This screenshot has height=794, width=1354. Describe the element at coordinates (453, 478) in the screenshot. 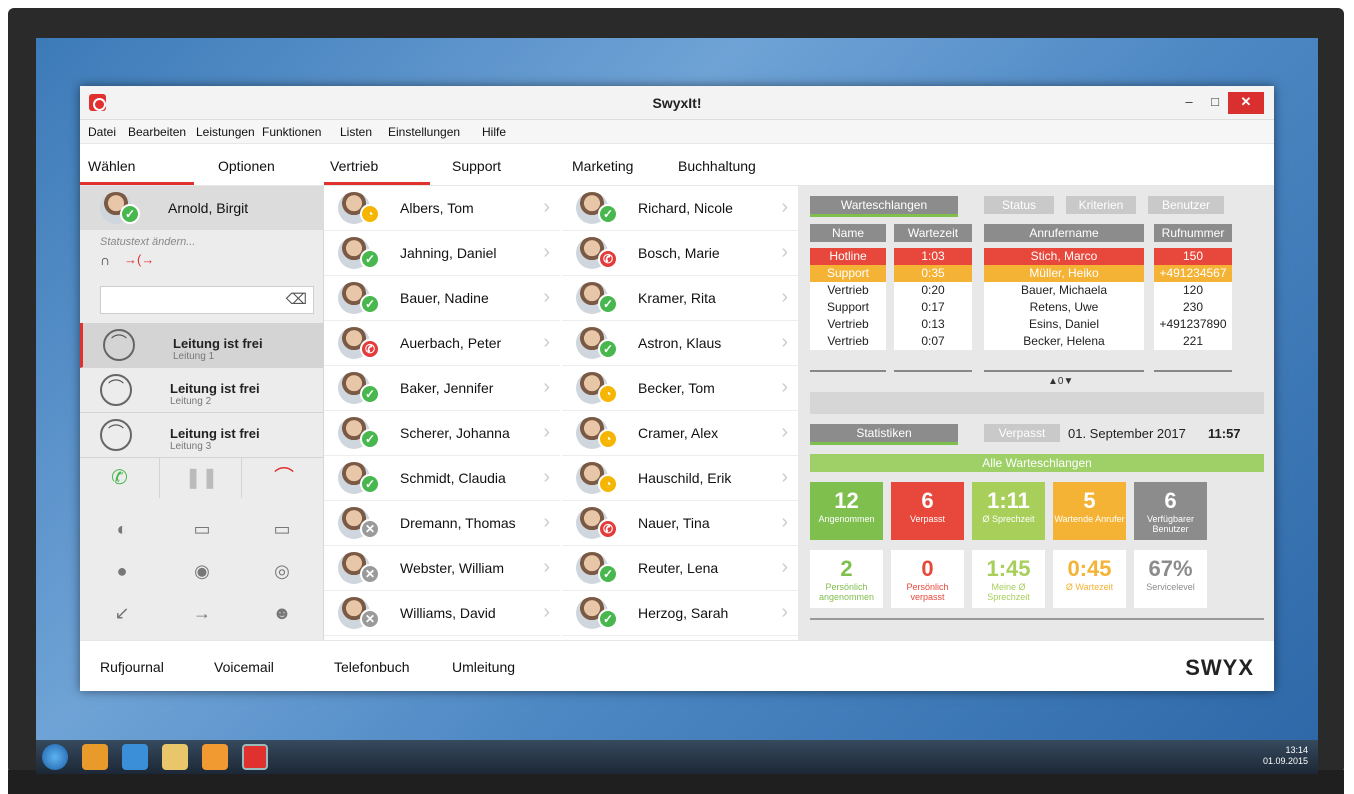

I see `contact-name: Schmidt, Claudia` at that location.